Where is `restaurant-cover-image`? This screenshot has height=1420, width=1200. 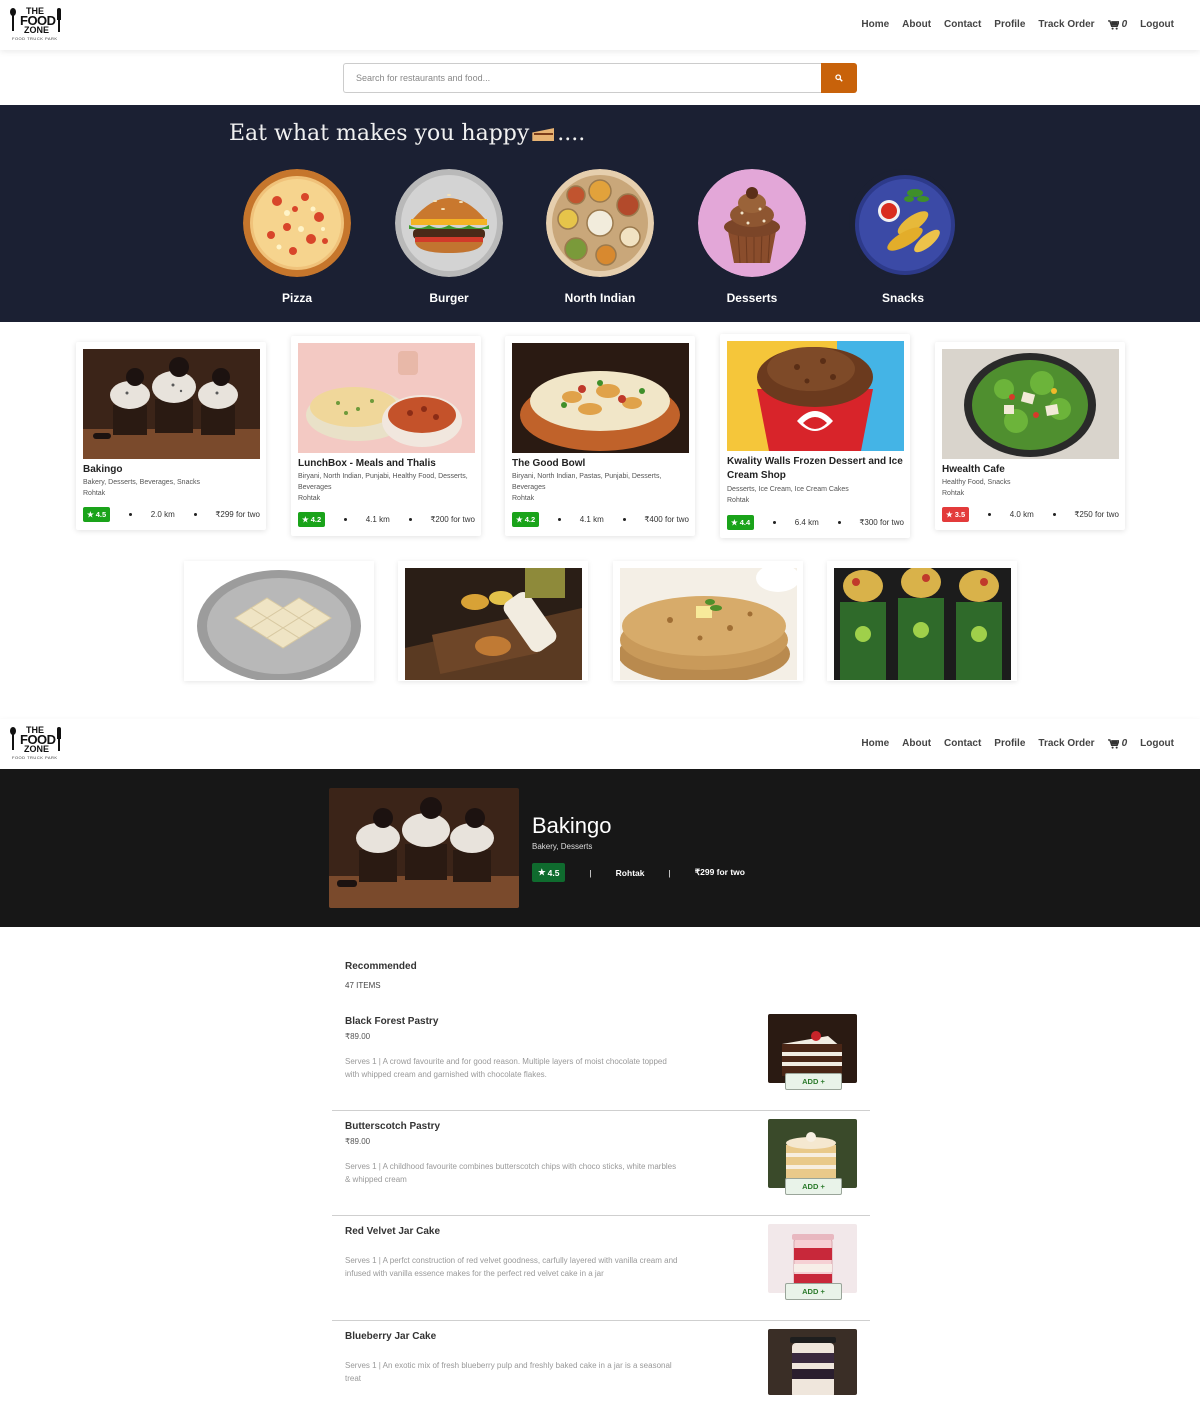
restaurant-cover-image is located at coordinates (424, 848).